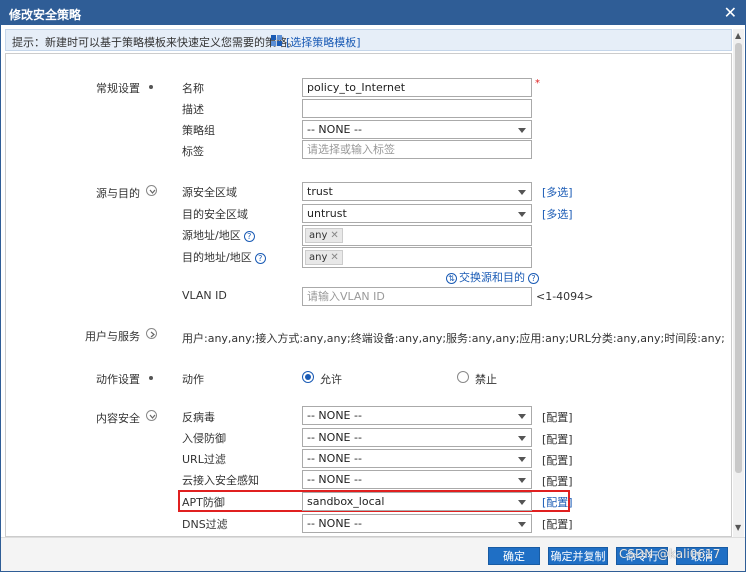 The height and width of the screenshot is (572, 746). I want to click on address-tag-text: any, so click(318, 257).